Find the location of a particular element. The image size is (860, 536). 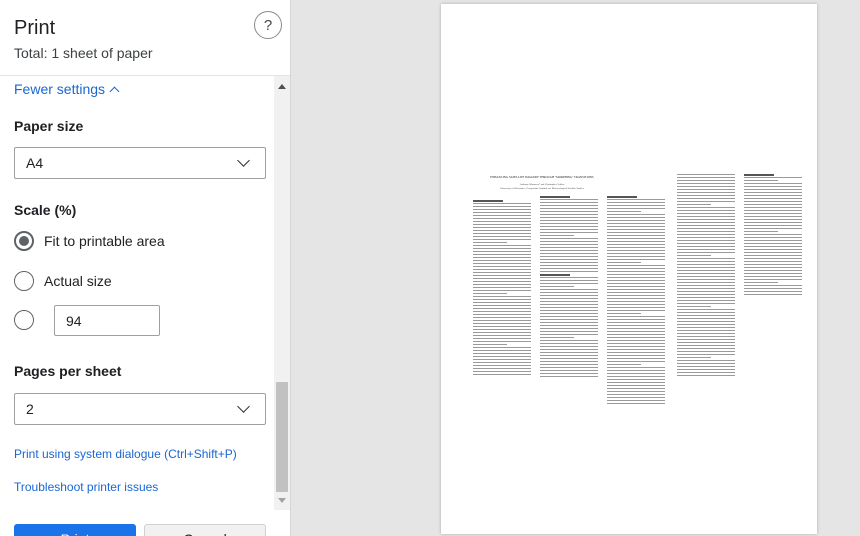

custom-scale-value: 94 is located at coordinates (74, 320).